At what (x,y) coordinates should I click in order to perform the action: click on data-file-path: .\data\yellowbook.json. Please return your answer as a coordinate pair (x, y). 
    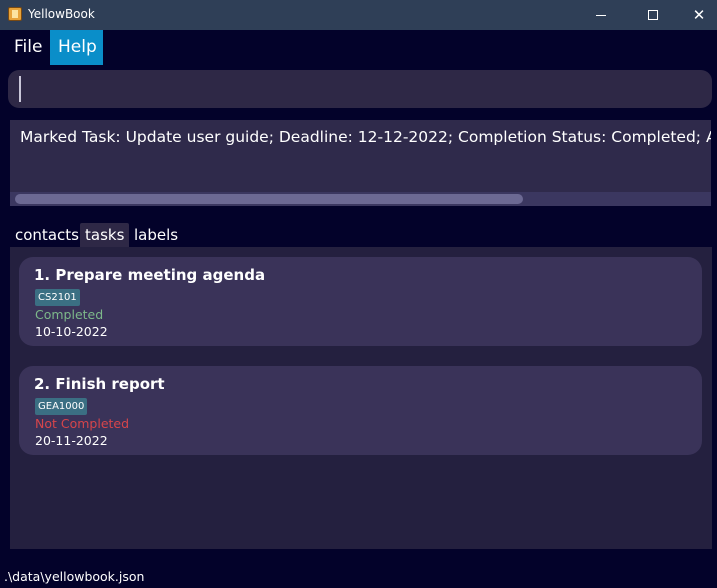
    Looking at the image, I should click on (74, 576).